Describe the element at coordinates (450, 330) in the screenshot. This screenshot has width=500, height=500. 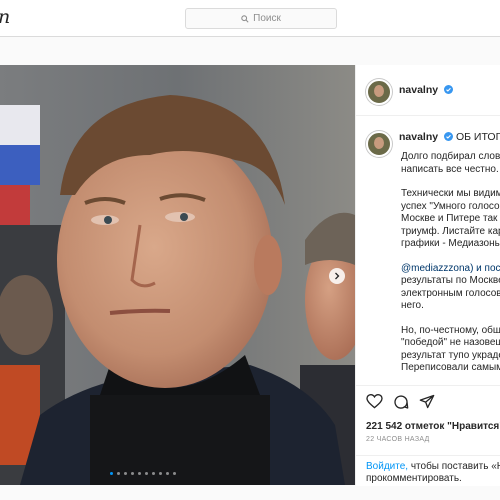
I see `caption-line: Но, по-честному, общ` at that location.